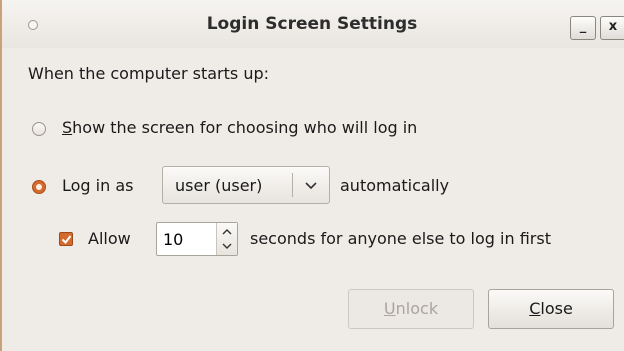 The image size is (624, 351). What do you see at coordinates (33, 25) in the screenshot?
I see `window-menu-icon` at bounding box center [33, 25].